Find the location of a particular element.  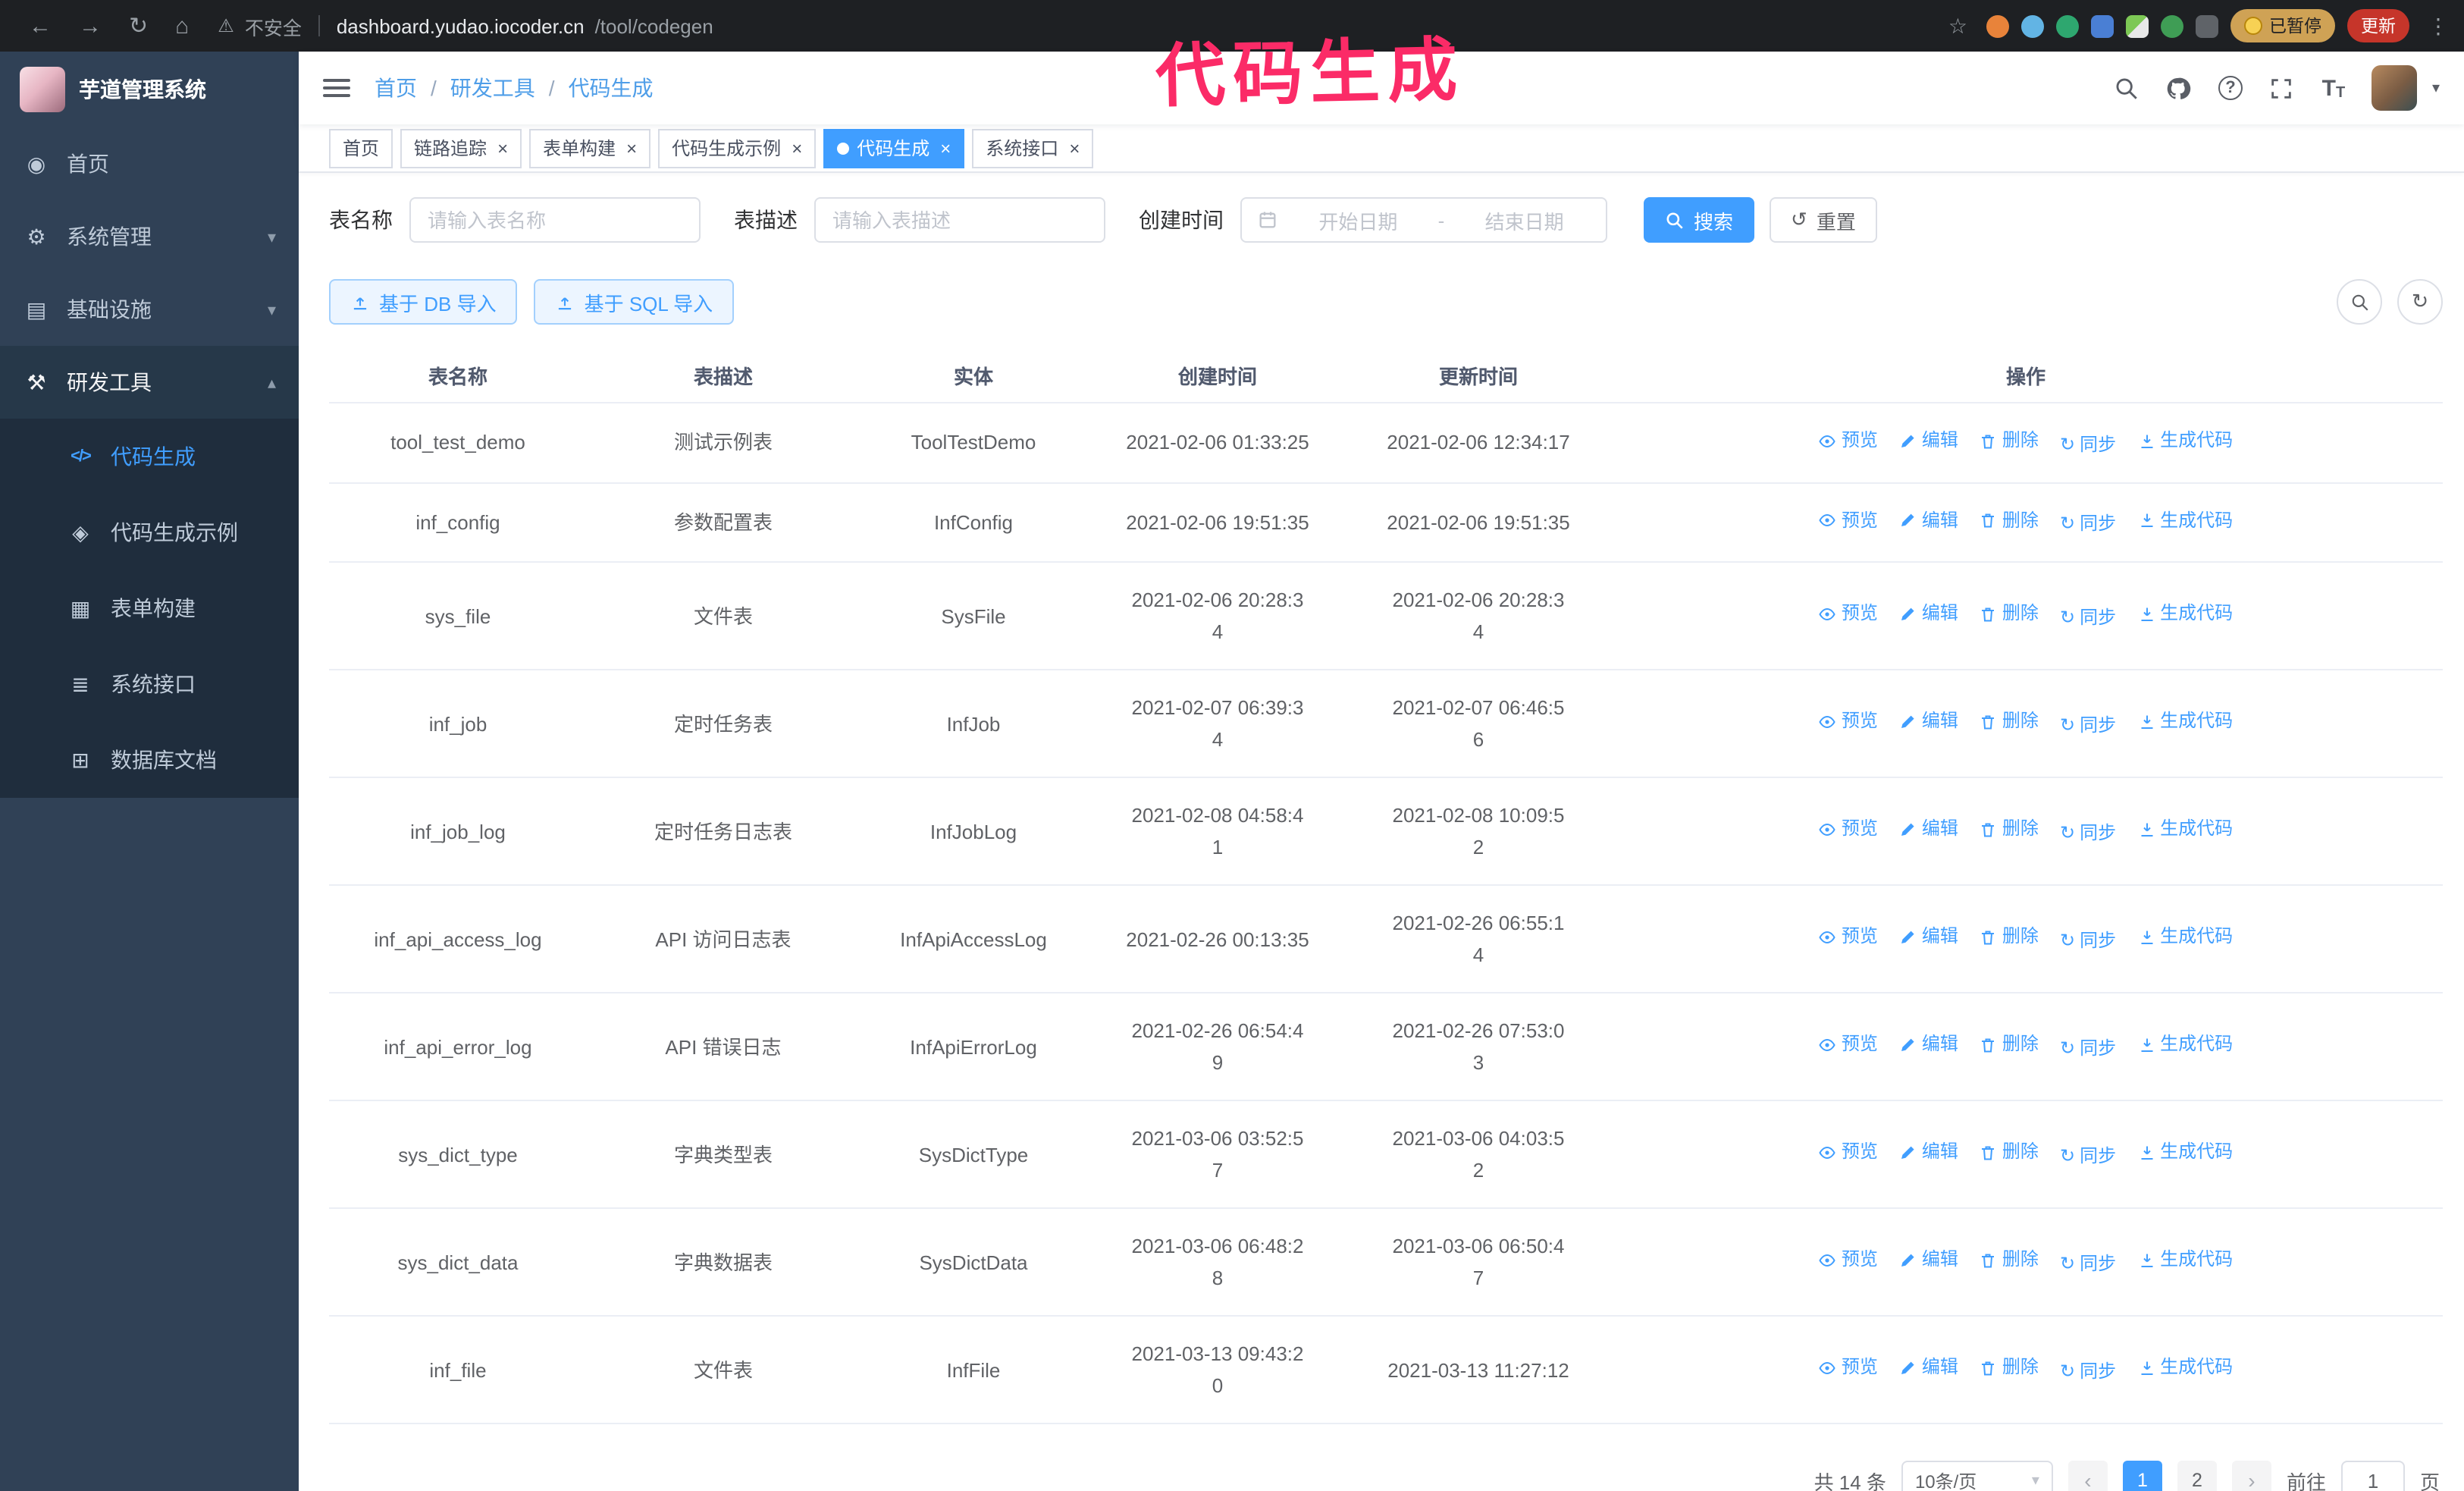

reload-icon: ↻ is located at coordinates (138, 25).